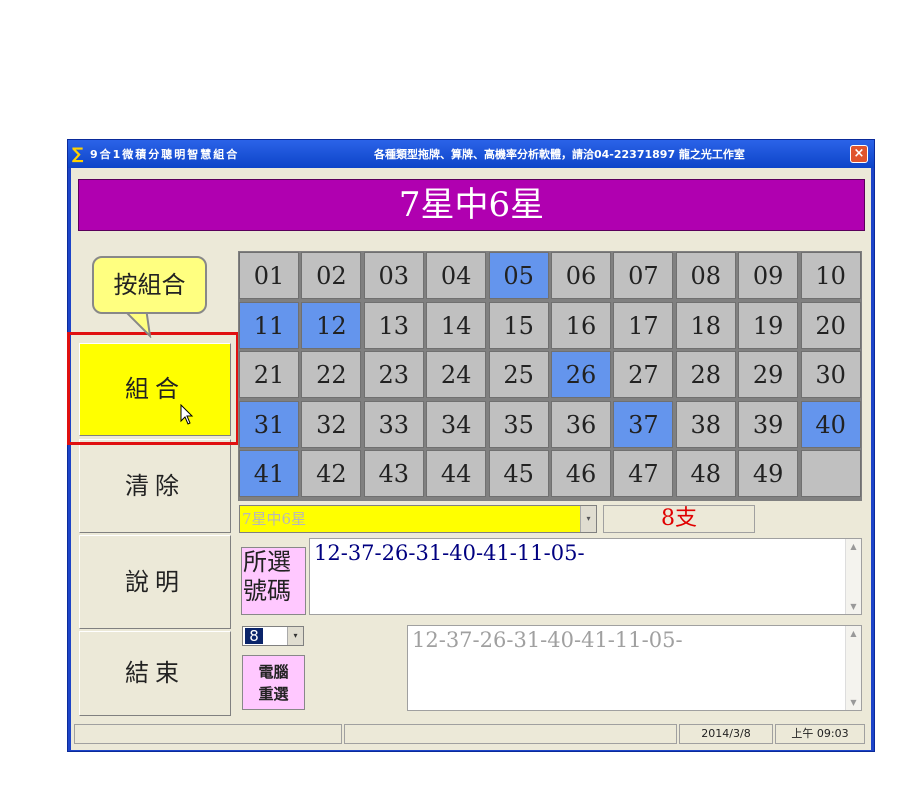  I want to click on number-cell-22: 22, so click(331, 375).